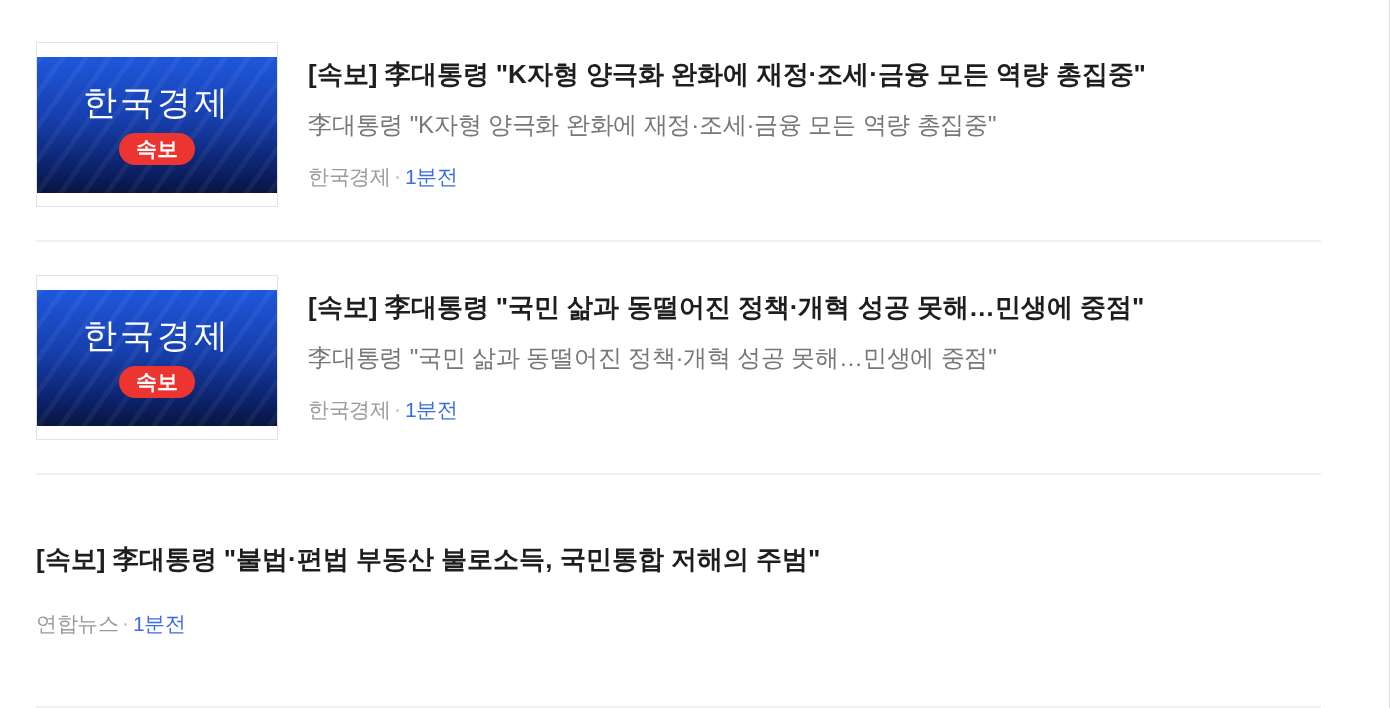  I want to click on article-summary: 李대통령 "K자형 양극화 완화에 재정·조세·금융 모든 역량 총집중", so click(652, 125).